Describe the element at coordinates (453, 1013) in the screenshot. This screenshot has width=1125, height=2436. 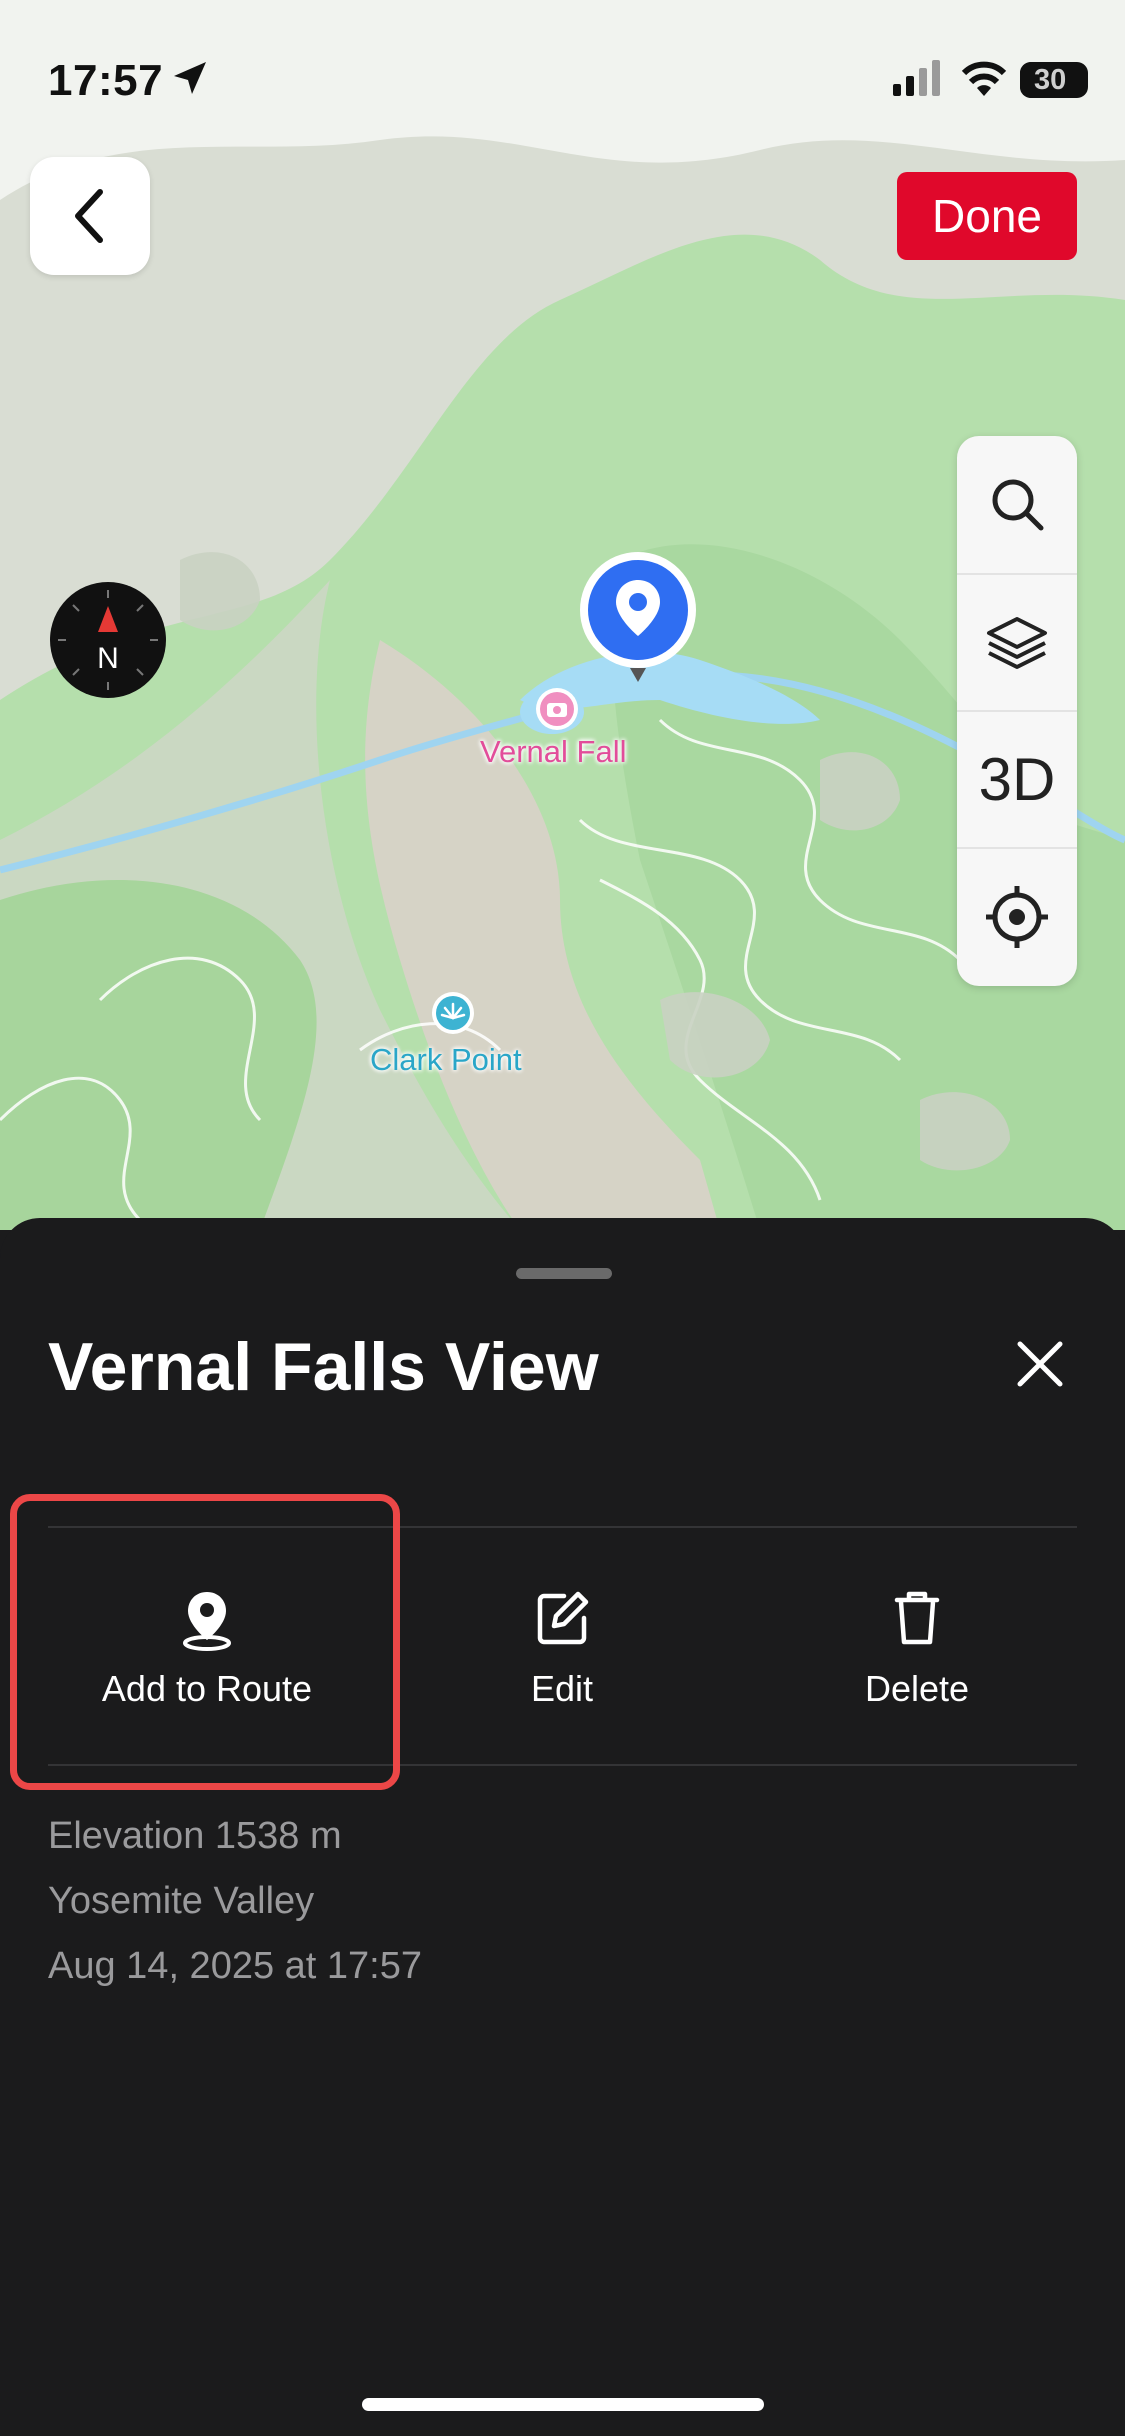
I see `viewpoint-poi-icon` at that location.